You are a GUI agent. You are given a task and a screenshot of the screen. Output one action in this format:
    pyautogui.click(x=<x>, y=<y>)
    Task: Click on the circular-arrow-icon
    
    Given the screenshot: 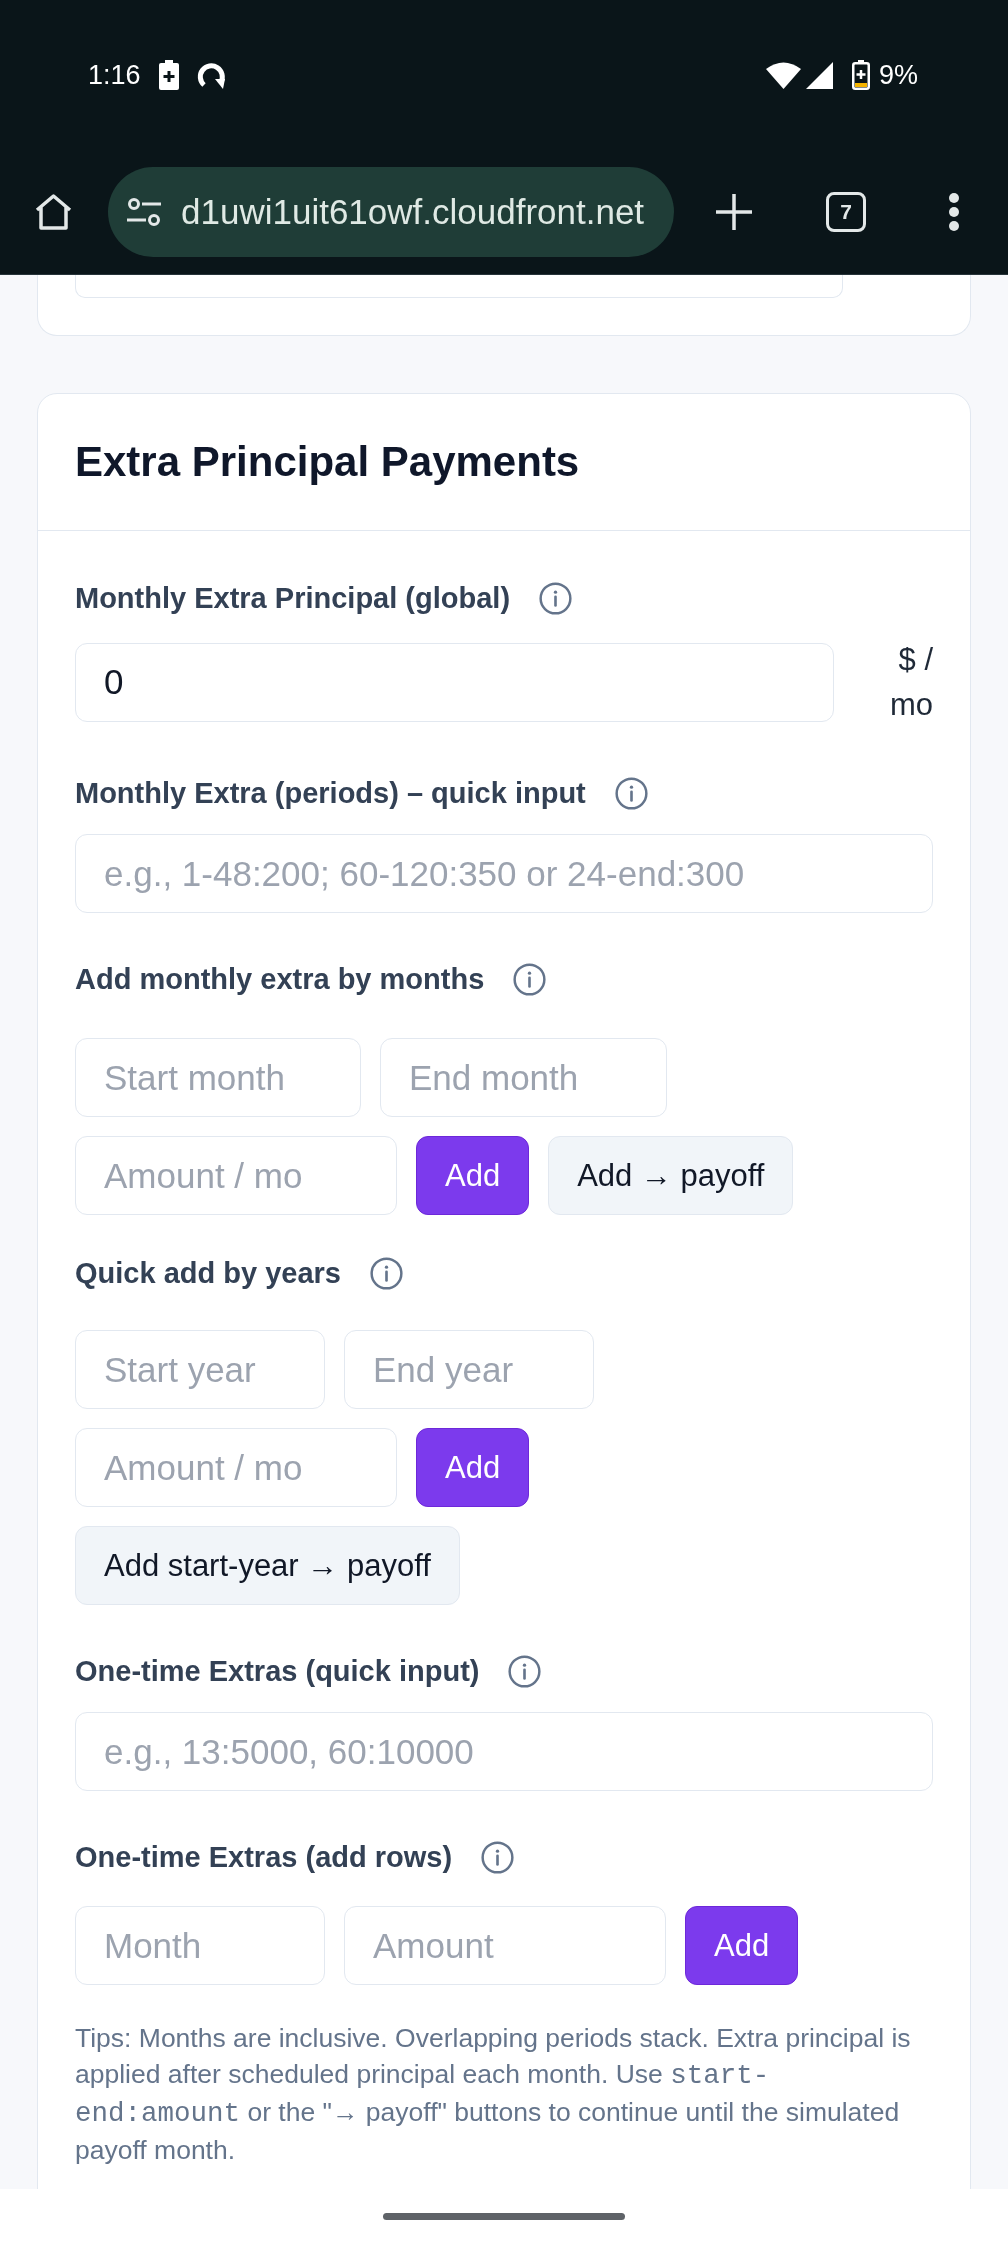 What is the action you would take?
    pyautogui.click(x=211, y=75)
    